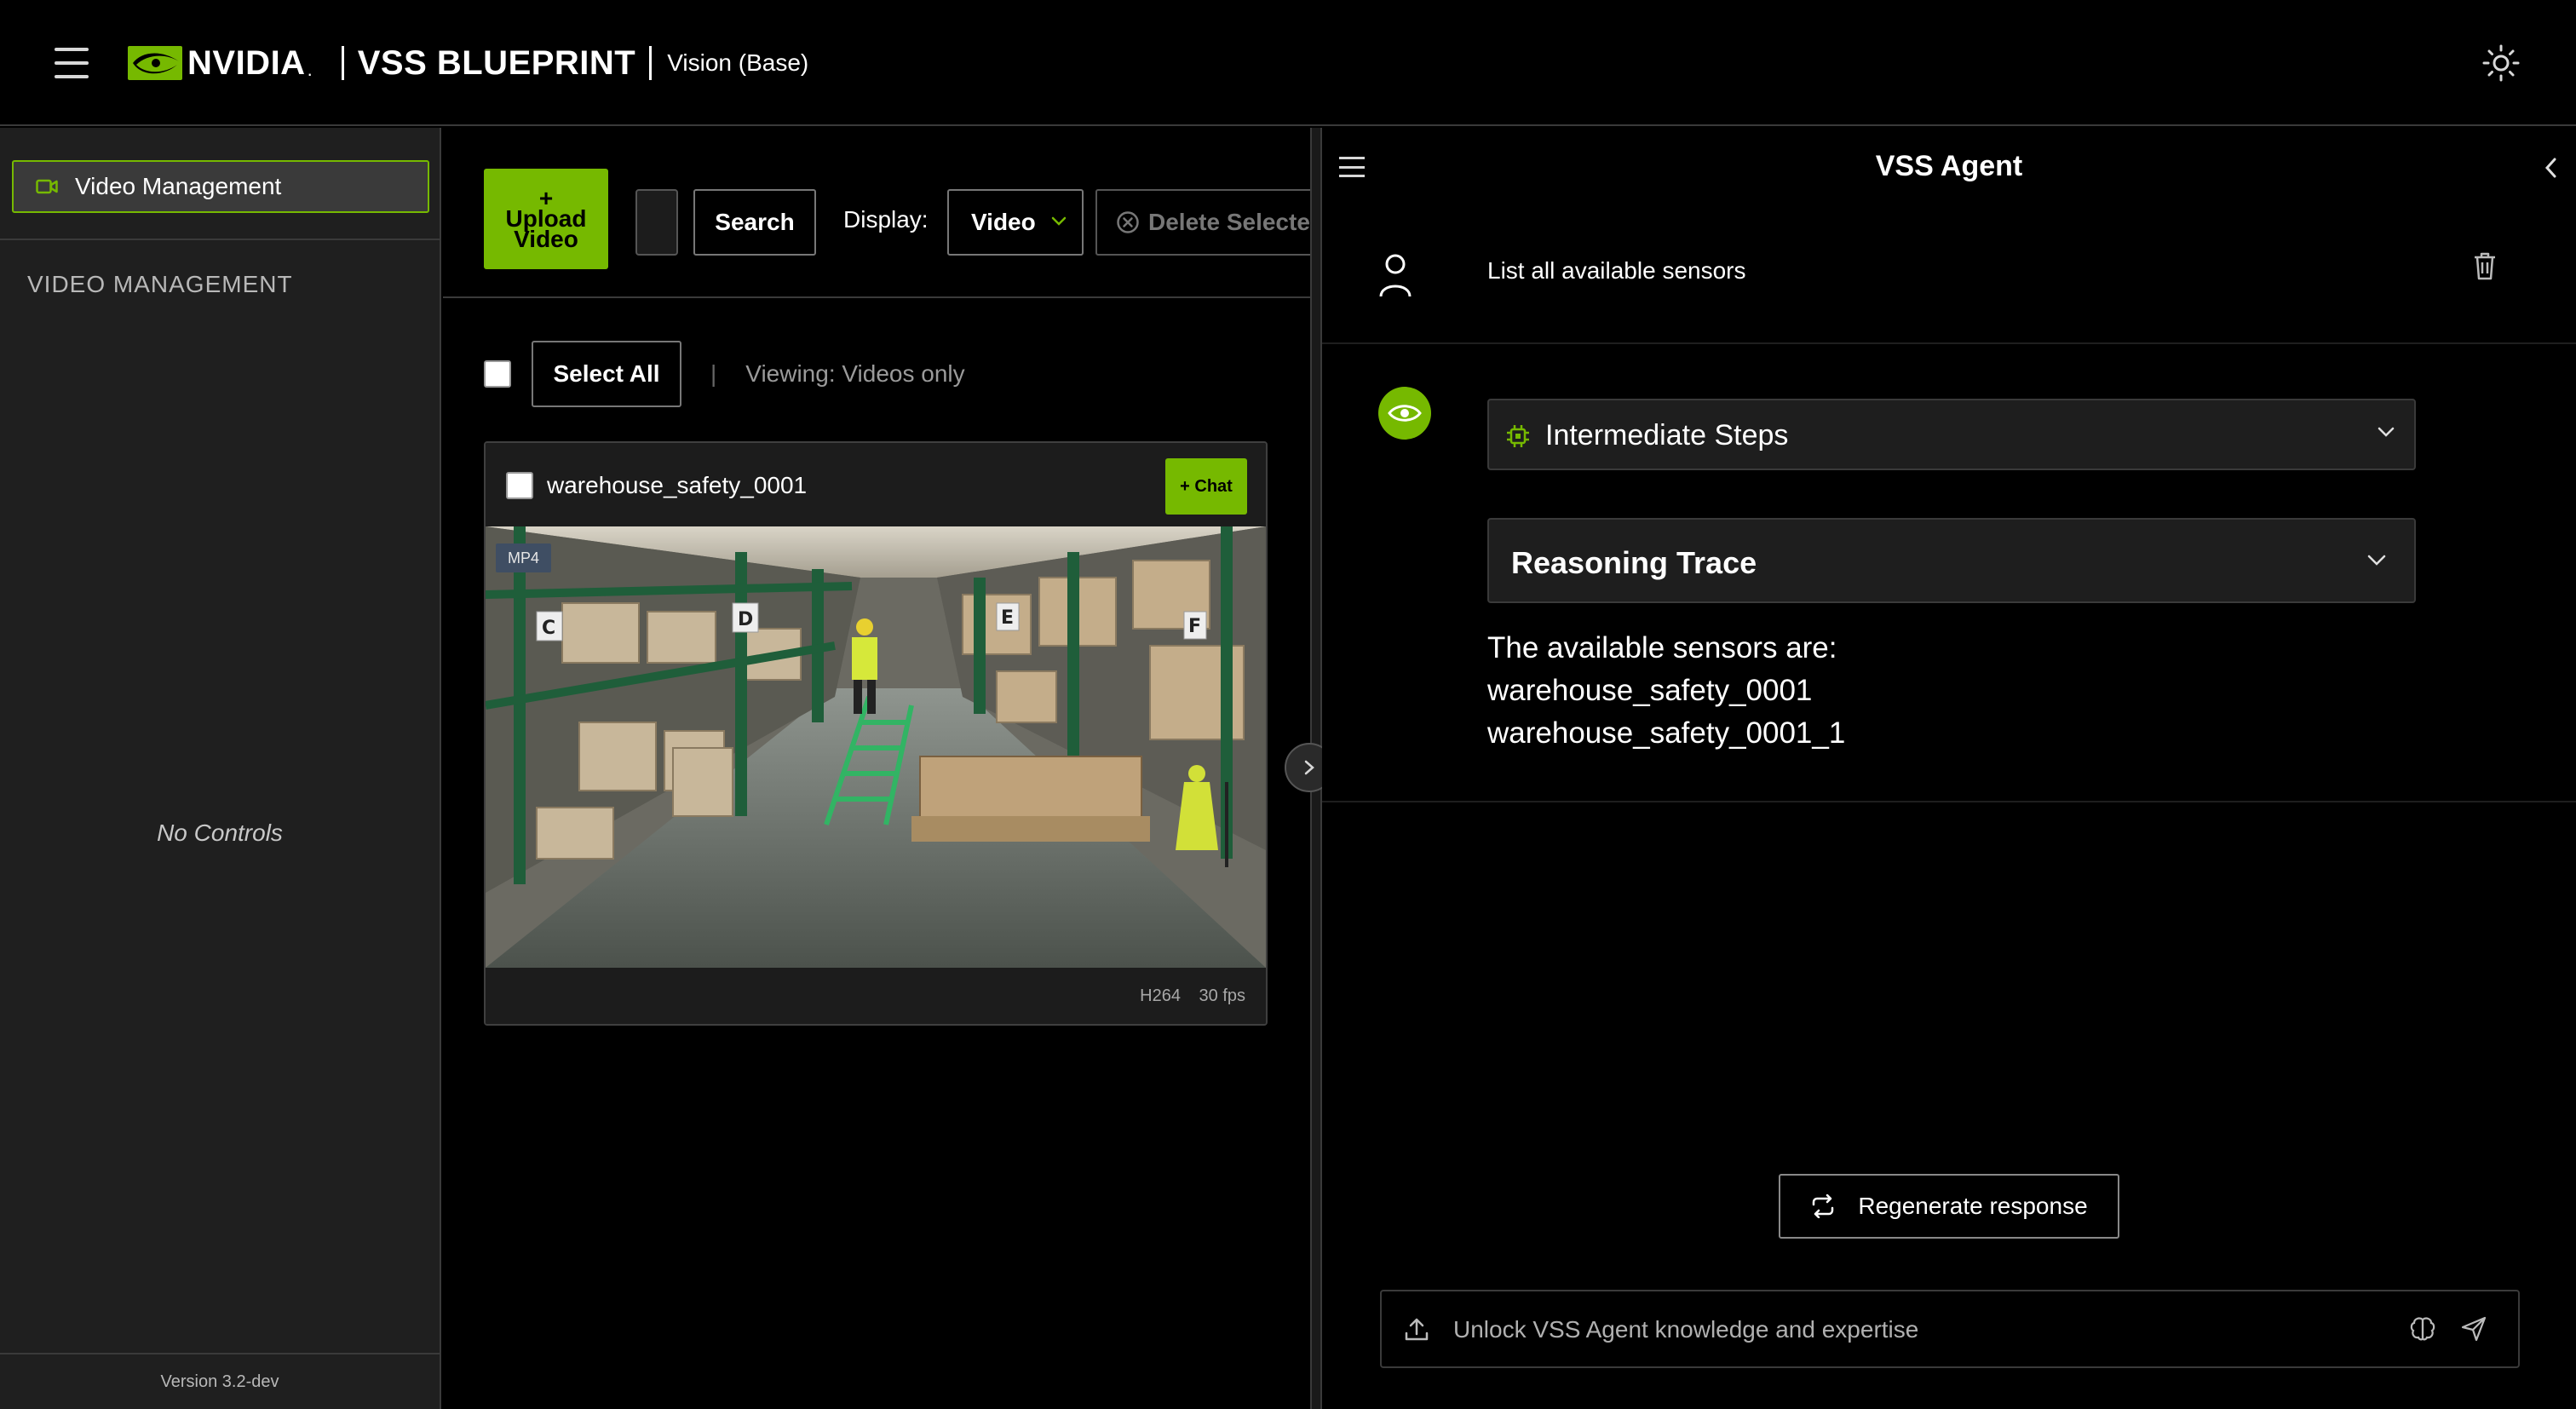  What do you see at coordinates (1667, 435) in the screenshot?
I see `intermediate-steps-label: Intermediate Steps` at bounding box center [1667, 435].